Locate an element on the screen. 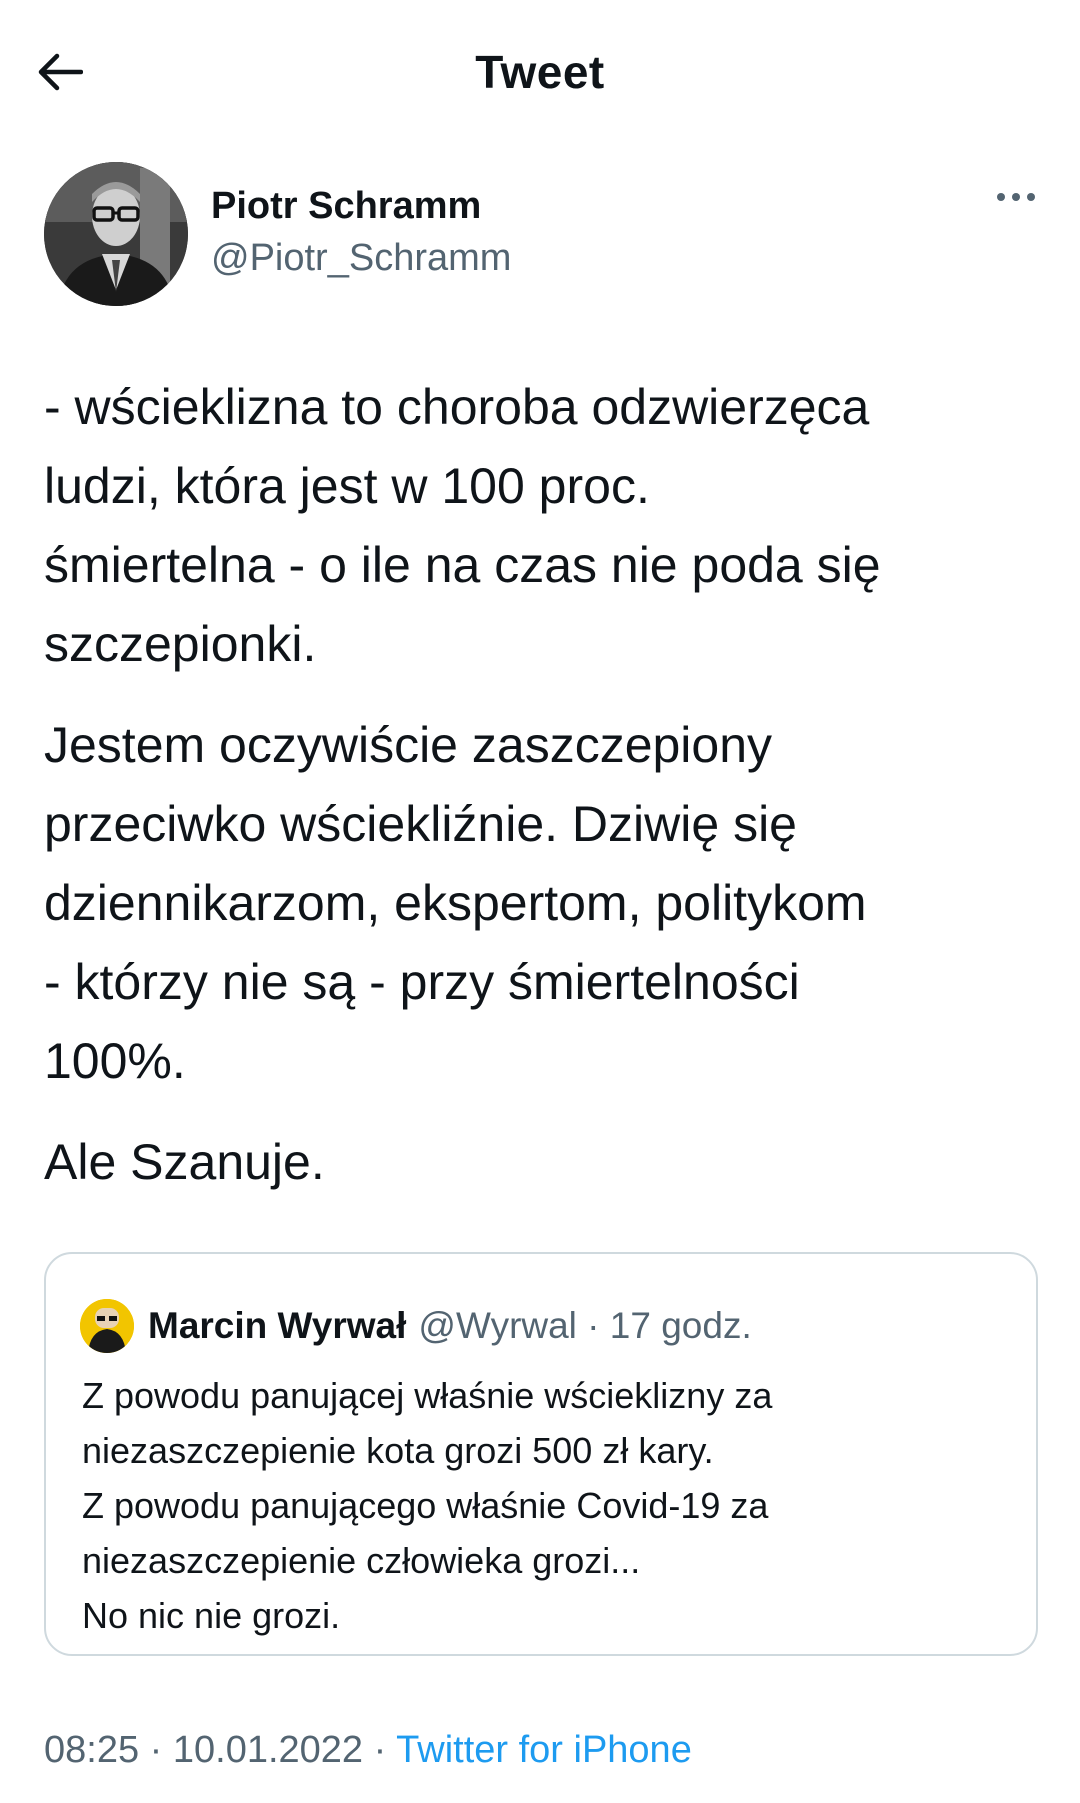 This screenshot has height=1803, width=1080. quoted-author-meta: @Wyrwal · 17 godz. is located at coordinates (585, 1325).